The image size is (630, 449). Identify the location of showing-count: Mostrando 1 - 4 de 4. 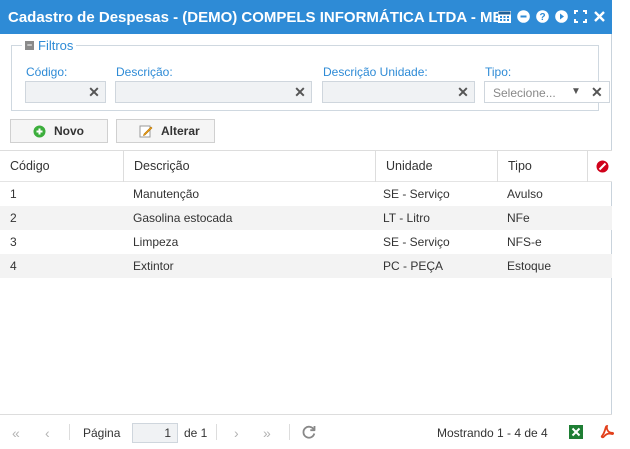
(492, 433).